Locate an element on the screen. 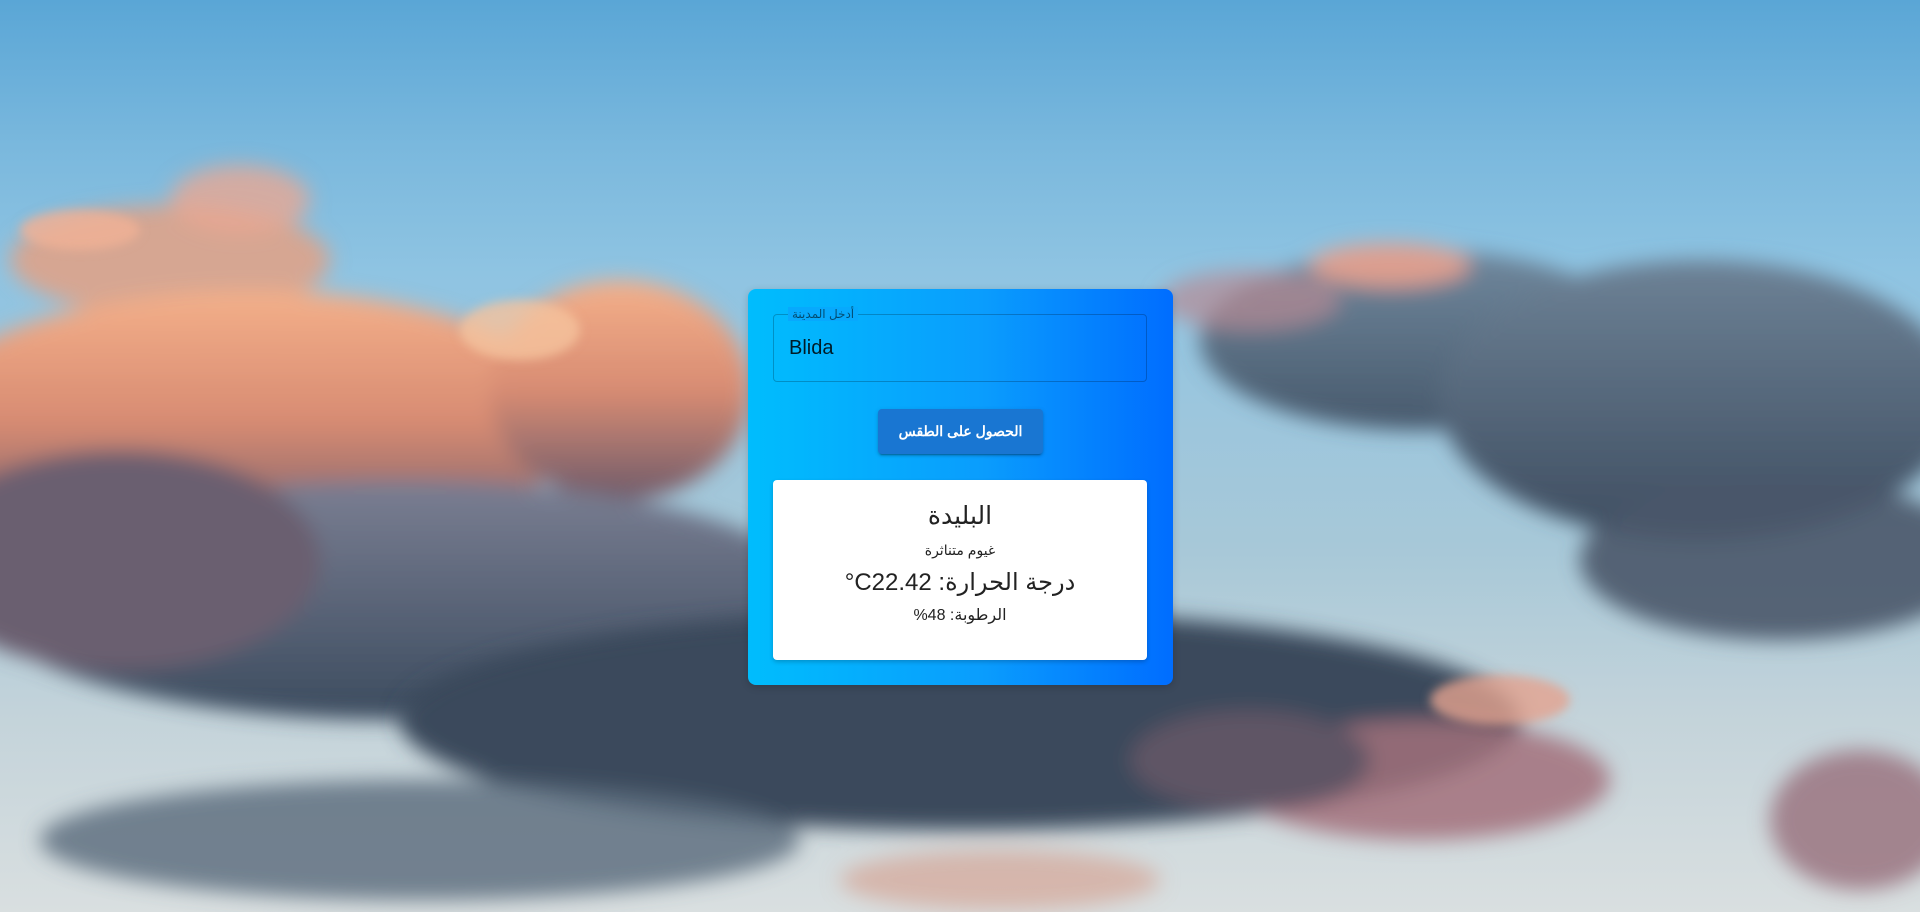  result-weather-description: غيوم متناثرة is located at coordinates (960, 550).